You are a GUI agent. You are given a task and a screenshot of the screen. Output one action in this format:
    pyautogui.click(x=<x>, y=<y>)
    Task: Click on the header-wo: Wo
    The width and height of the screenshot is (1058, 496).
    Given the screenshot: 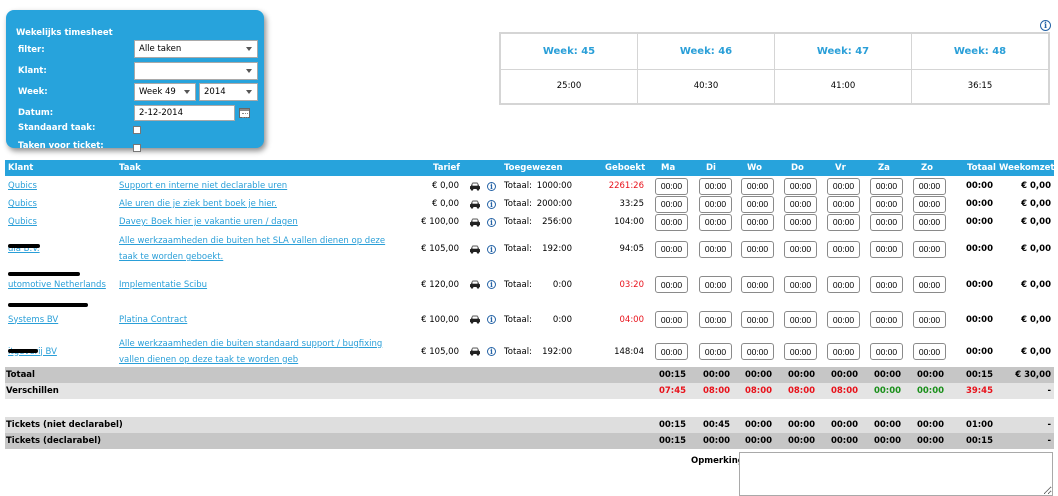 What is the action you would take?
    pyautogui.click(x=754, y=168)
    